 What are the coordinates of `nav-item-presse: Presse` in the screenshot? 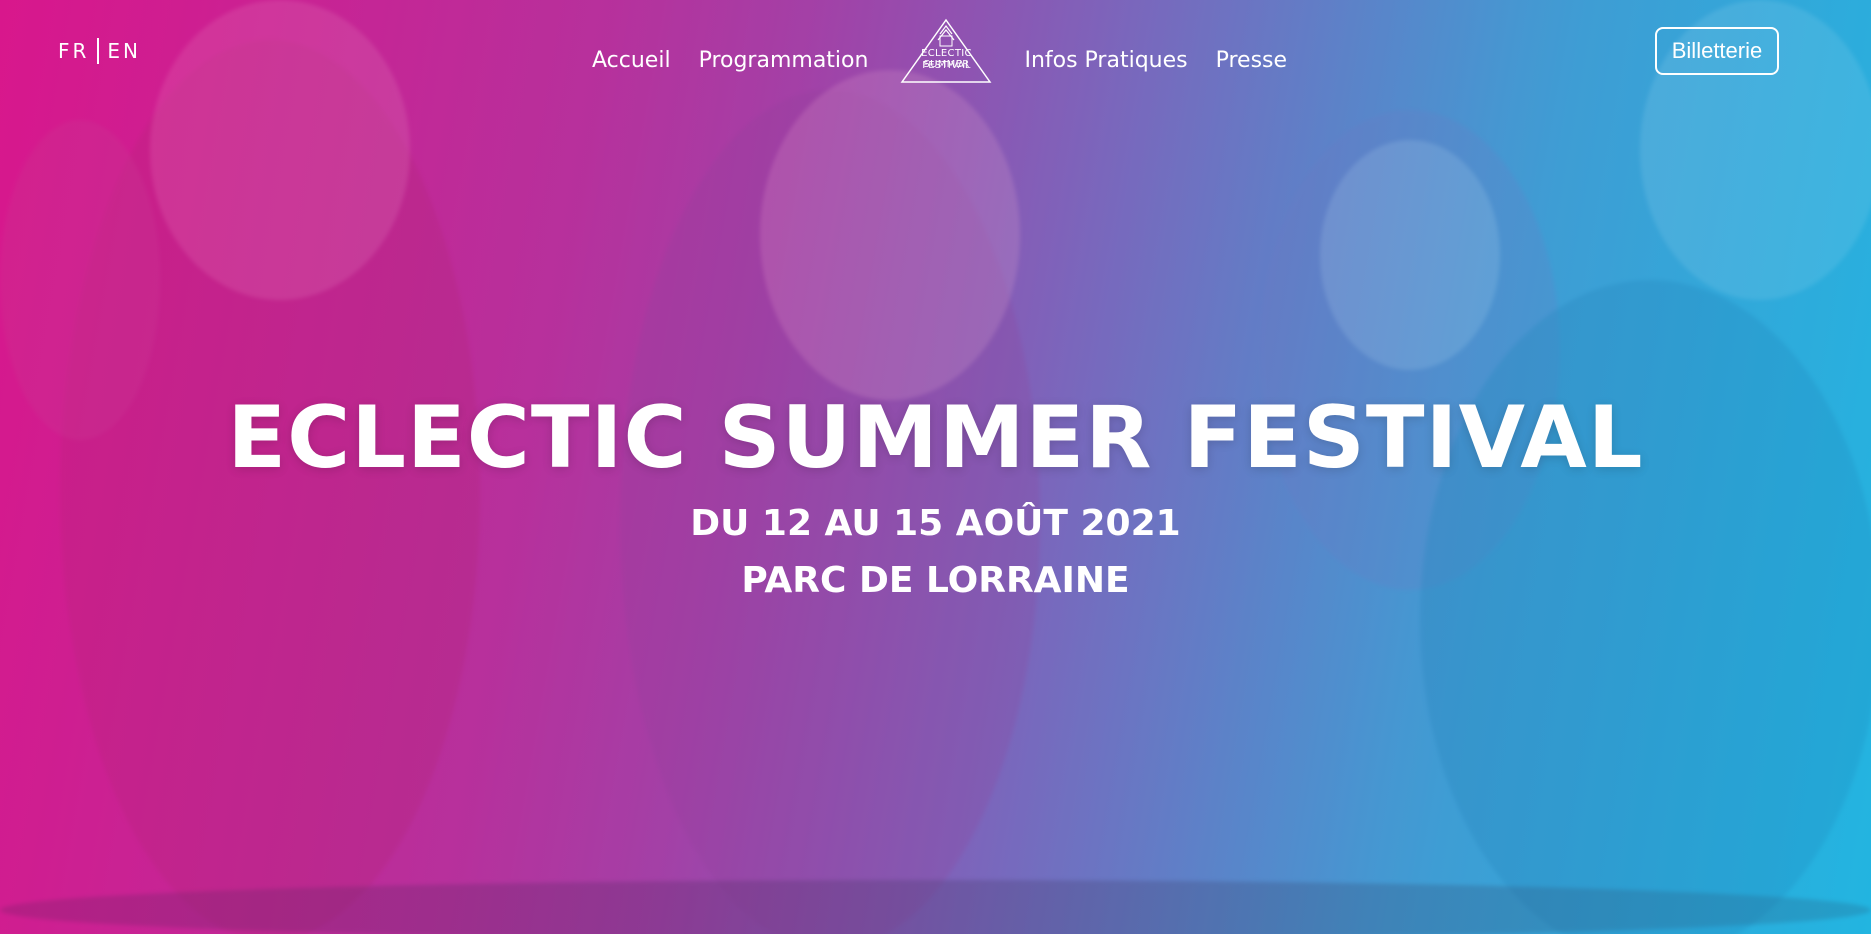 It's located at (1251, 60).